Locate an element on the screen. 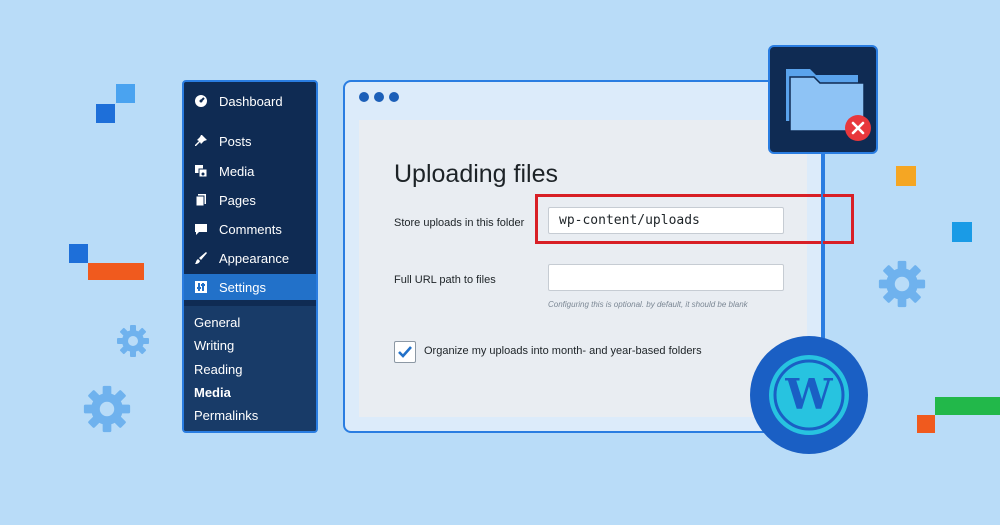  submenu-item-media: Media is located at coordinates (212, 392).